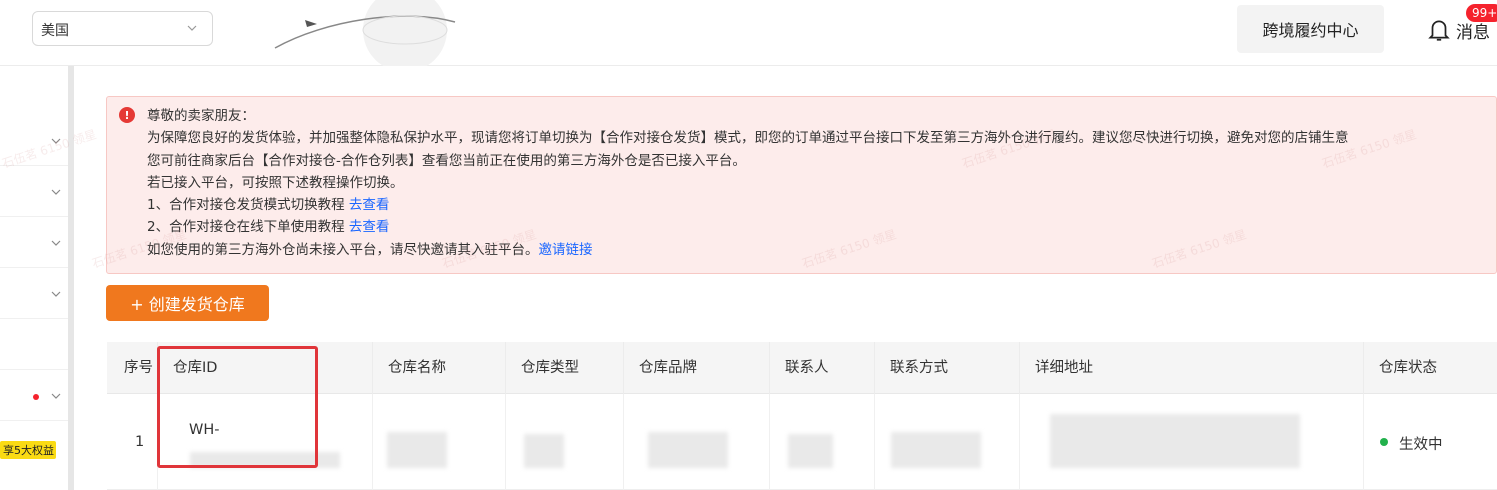 The height and width of the screenshot is (490, 1497). Describe the element at coordinates (1481, 13) in the screenshot. I see `messages-badge: 99+` at that location.